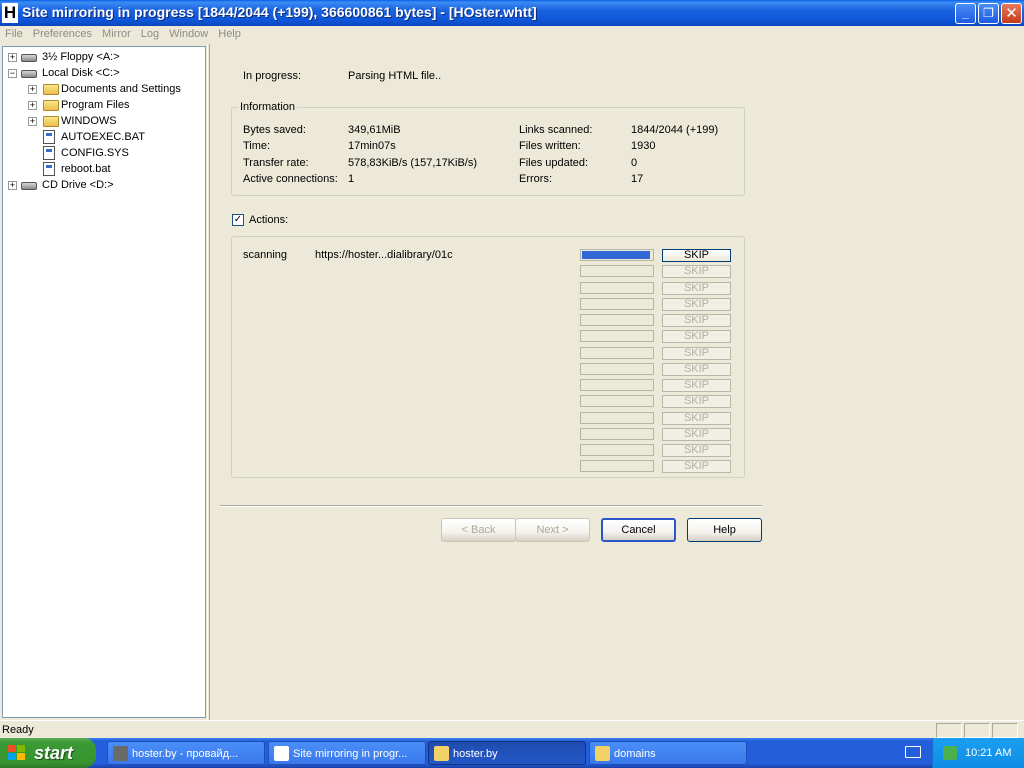 The width and height of the screenshot is (1024, 768). Describe the element at coordinates (268, 107) in the screenshot. I see `information-group-title: Information` at that location.